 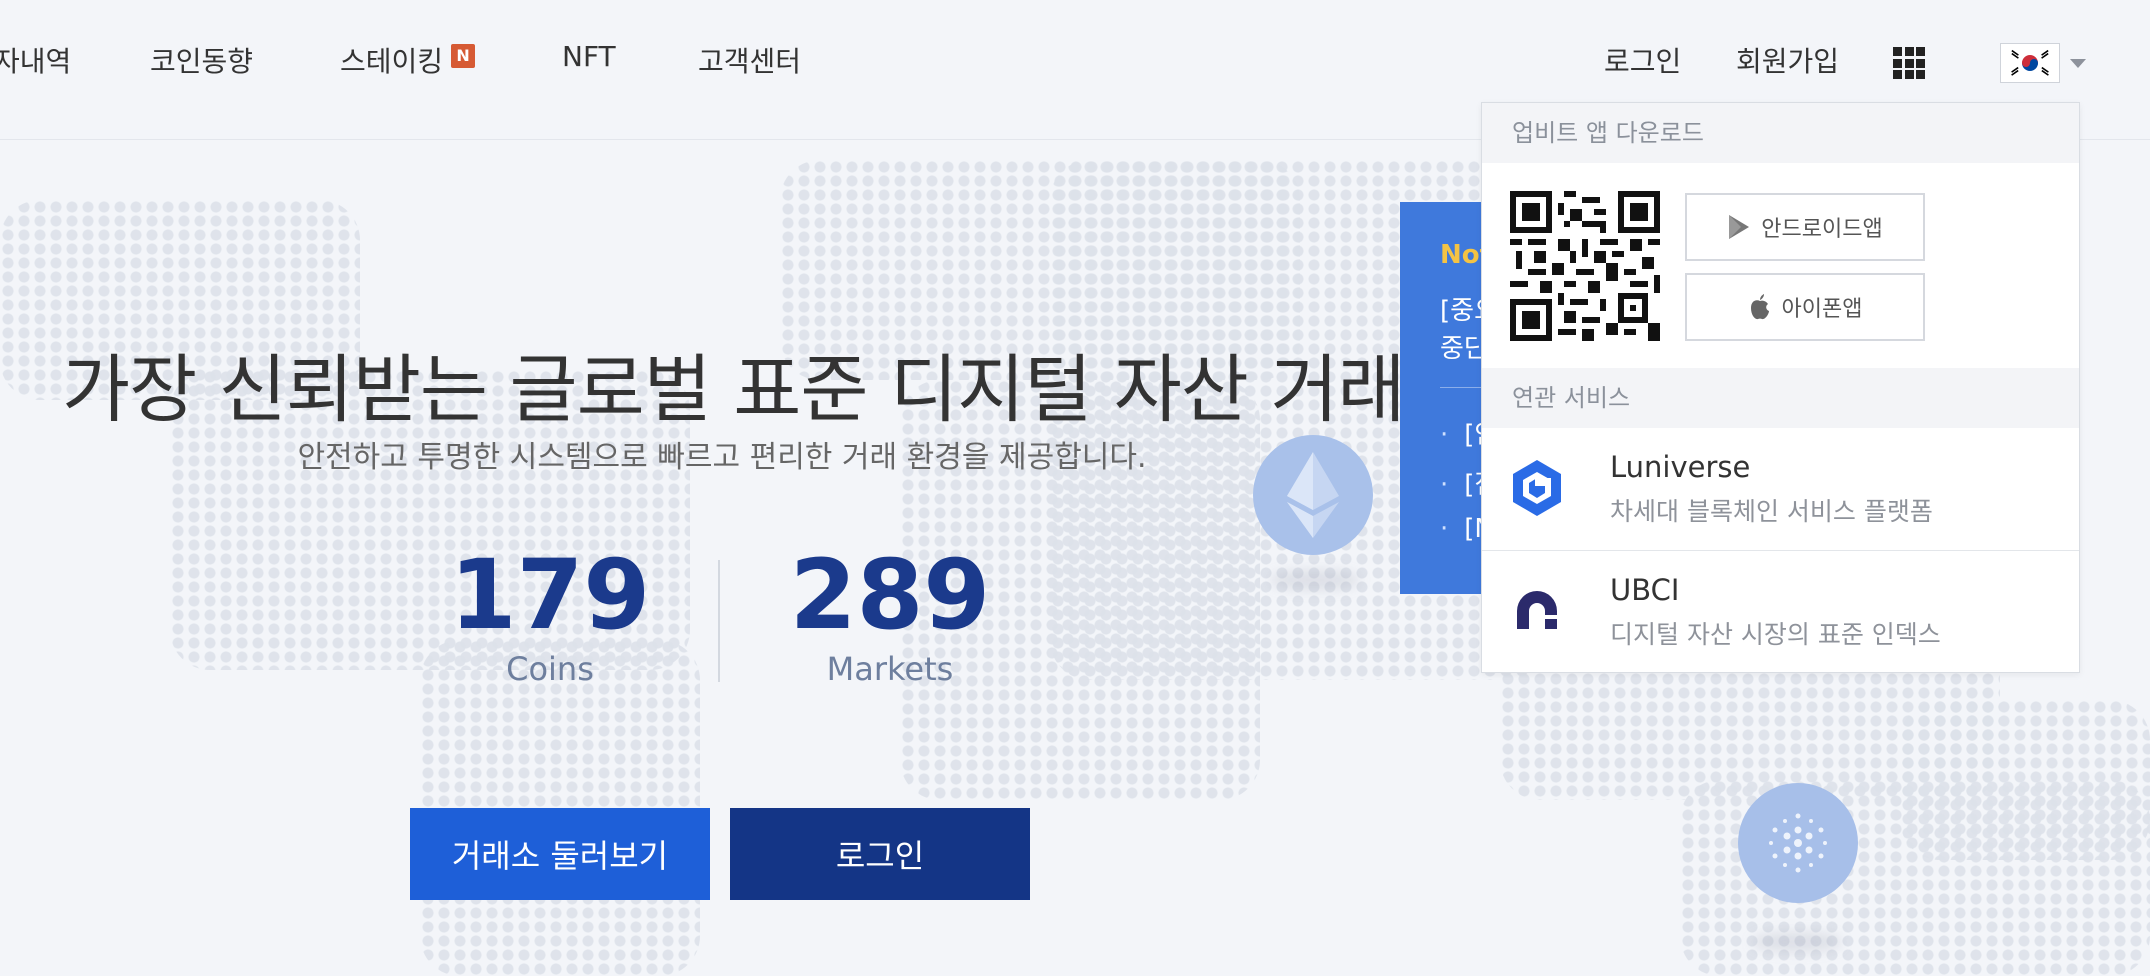 I want to click on signup-link: 회원가입, so click(x=1787, y=60).